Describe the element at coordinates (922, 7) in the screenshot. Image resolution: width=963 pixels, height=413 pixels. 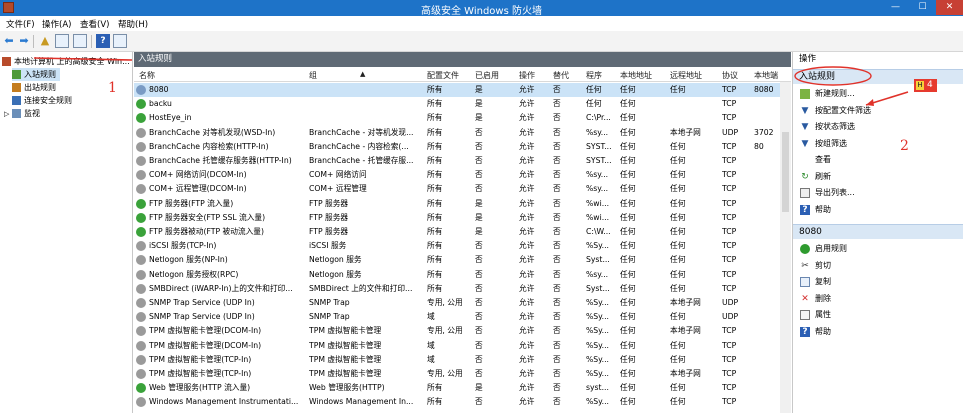
I see `maximize-button: ☐` at that location.